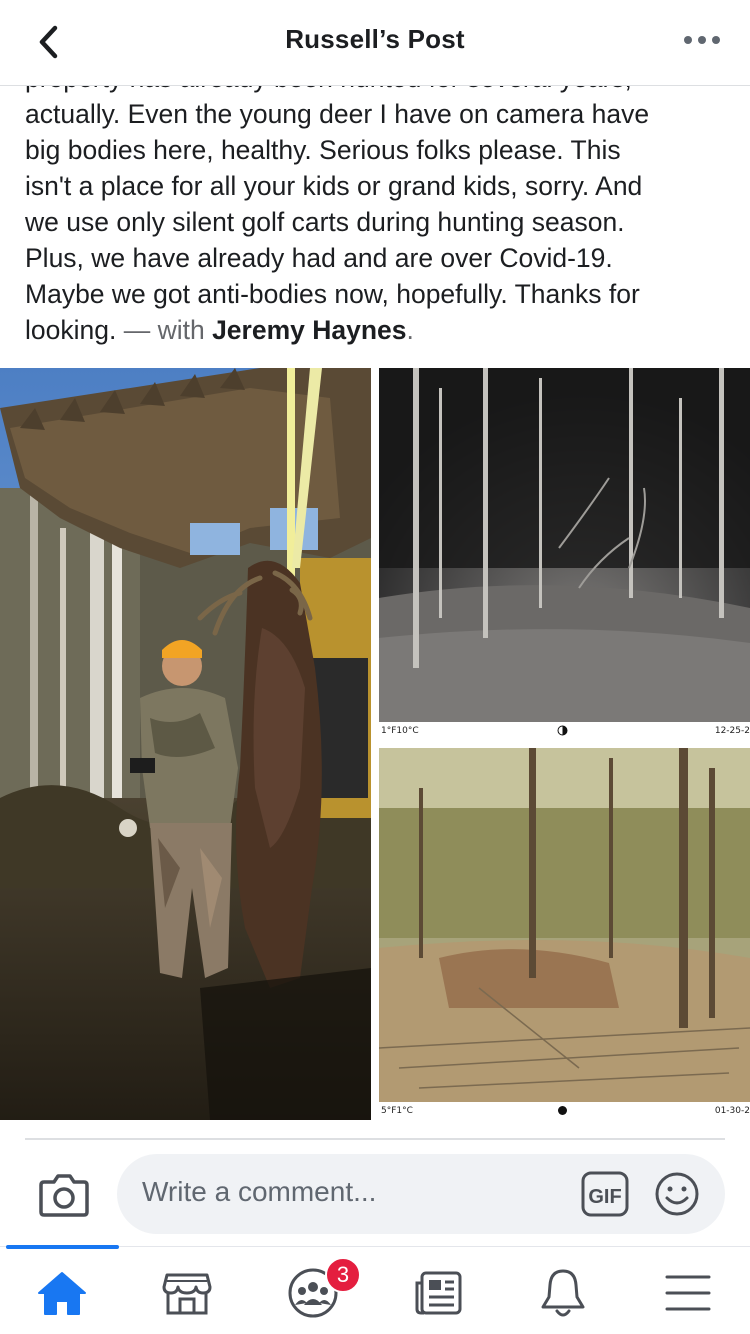 The image size is (750, 1334). I want to click on marketplace-icon, so click(187, 1294).